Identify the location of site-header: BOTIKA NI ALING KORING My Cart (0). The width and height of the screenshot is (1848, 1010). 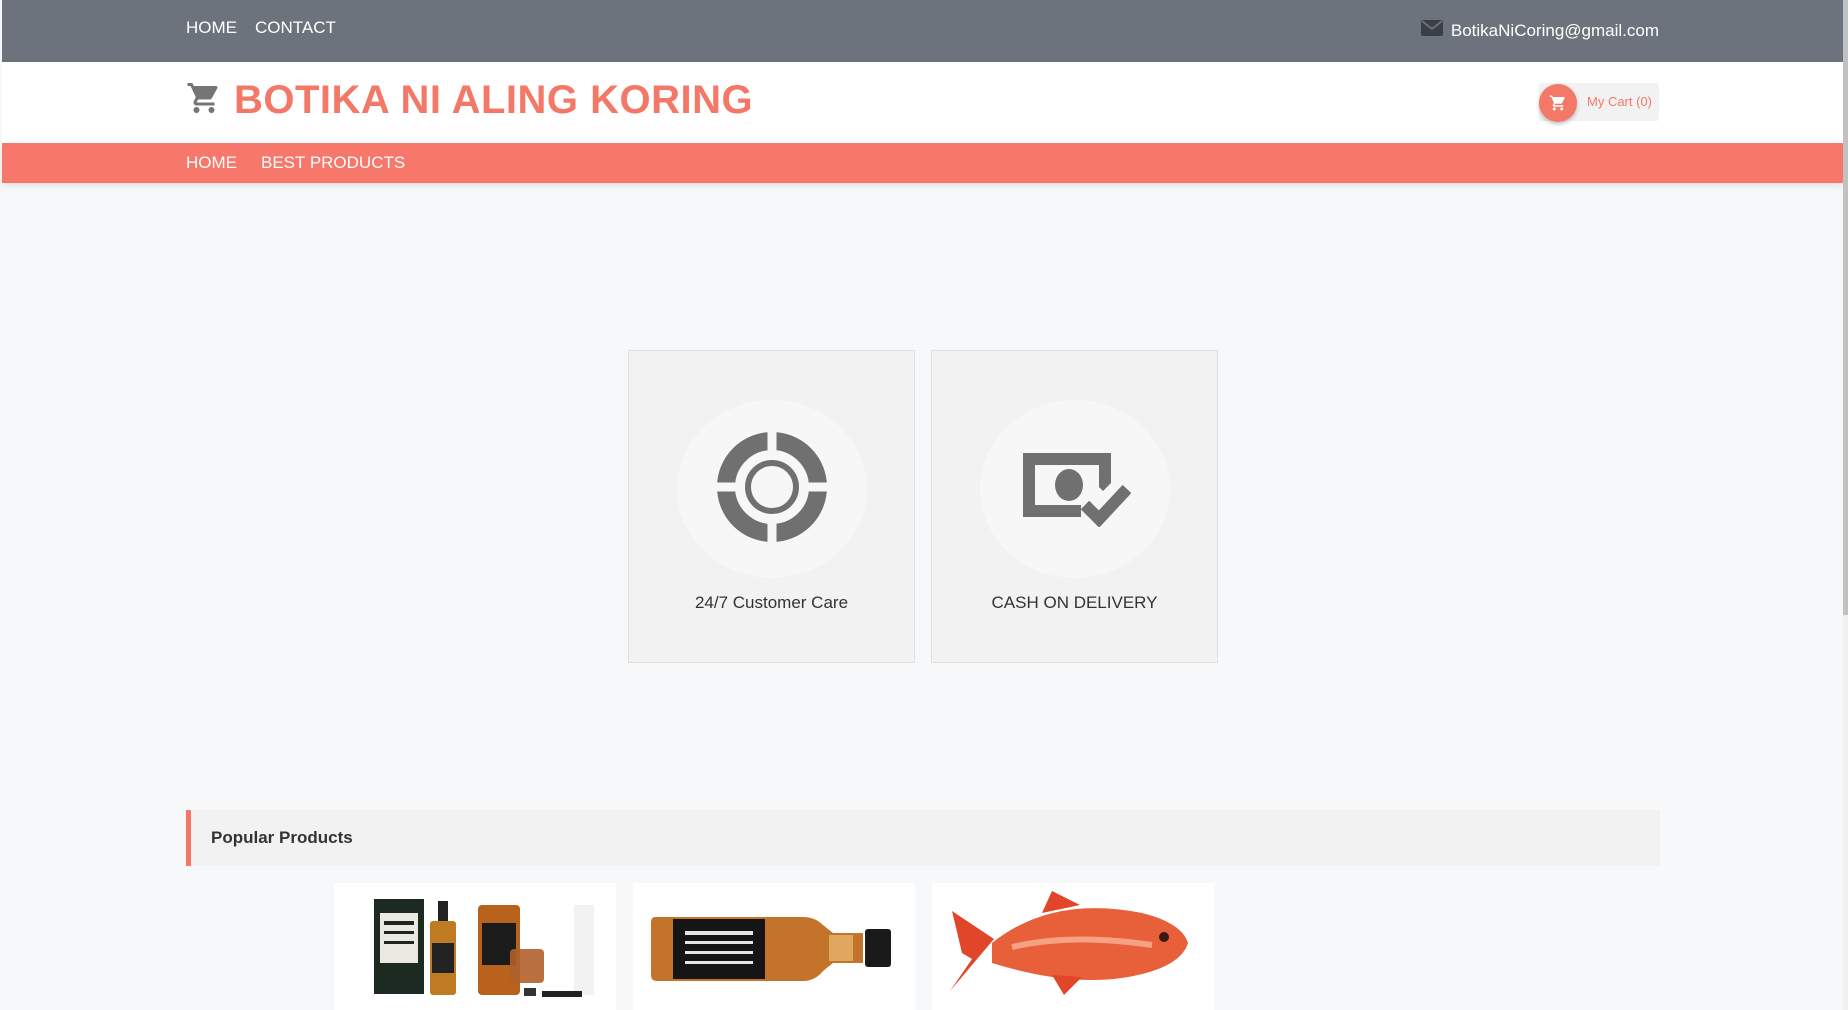
(922, 102).